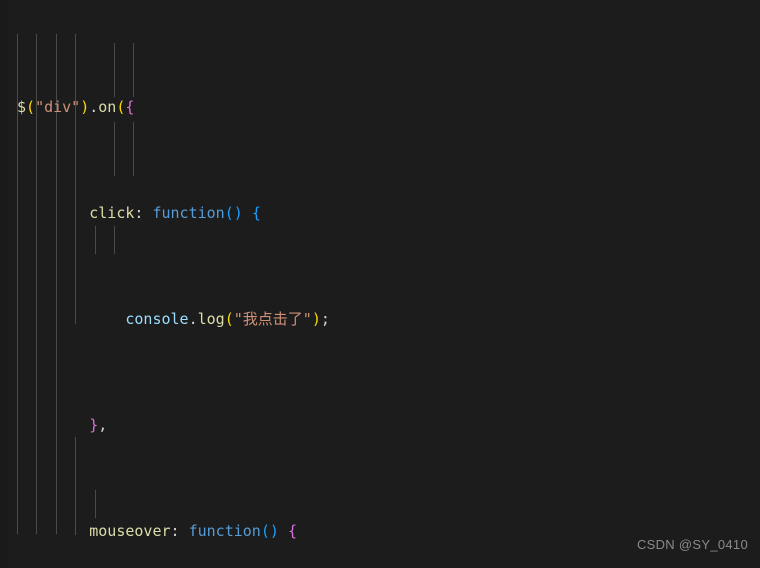  Describe the element at coordinates (380, 425) in the screenshot. I see `code-line: },` at that location.